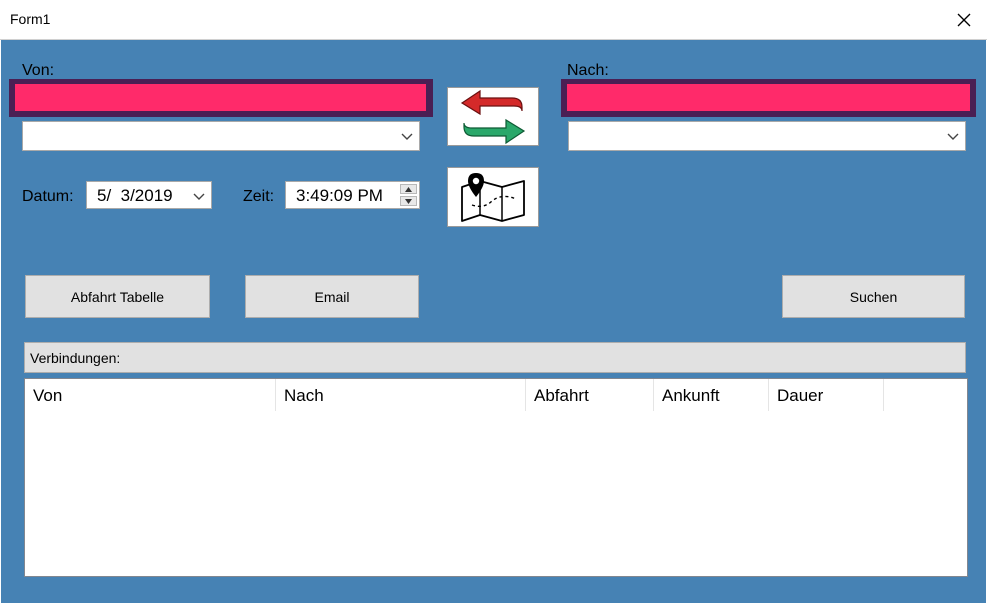 The height and width of the screenshot is (604, 987). What do you see at coordinates (588, 70) in the screenshot?
I see `nach-label: Nach:` at bounding box center [588, 70].